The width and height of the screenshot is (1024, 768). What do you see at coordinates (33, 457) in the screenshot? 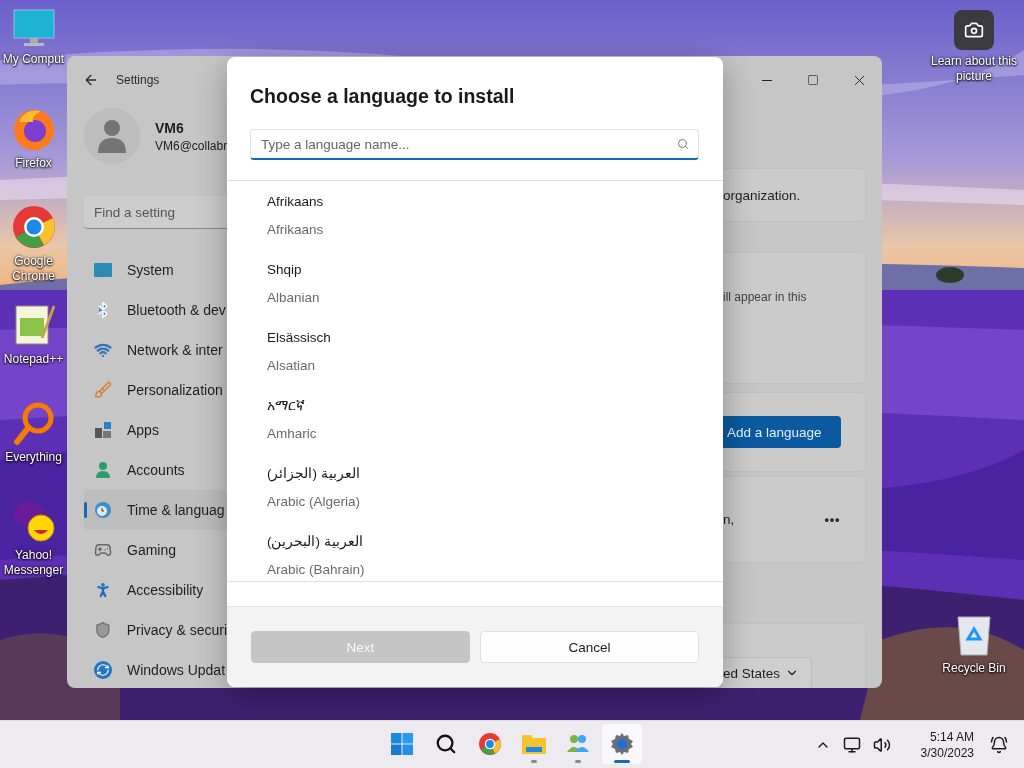
I see `icon-label: Everything` at bounding box center [33, 457].